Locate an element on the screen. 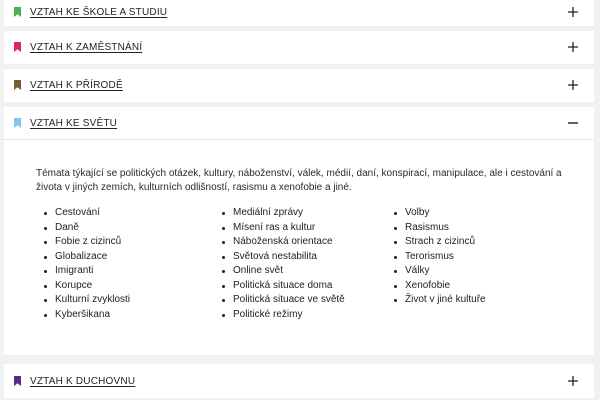  list-item: Volby is located at coordinates (439, 213).